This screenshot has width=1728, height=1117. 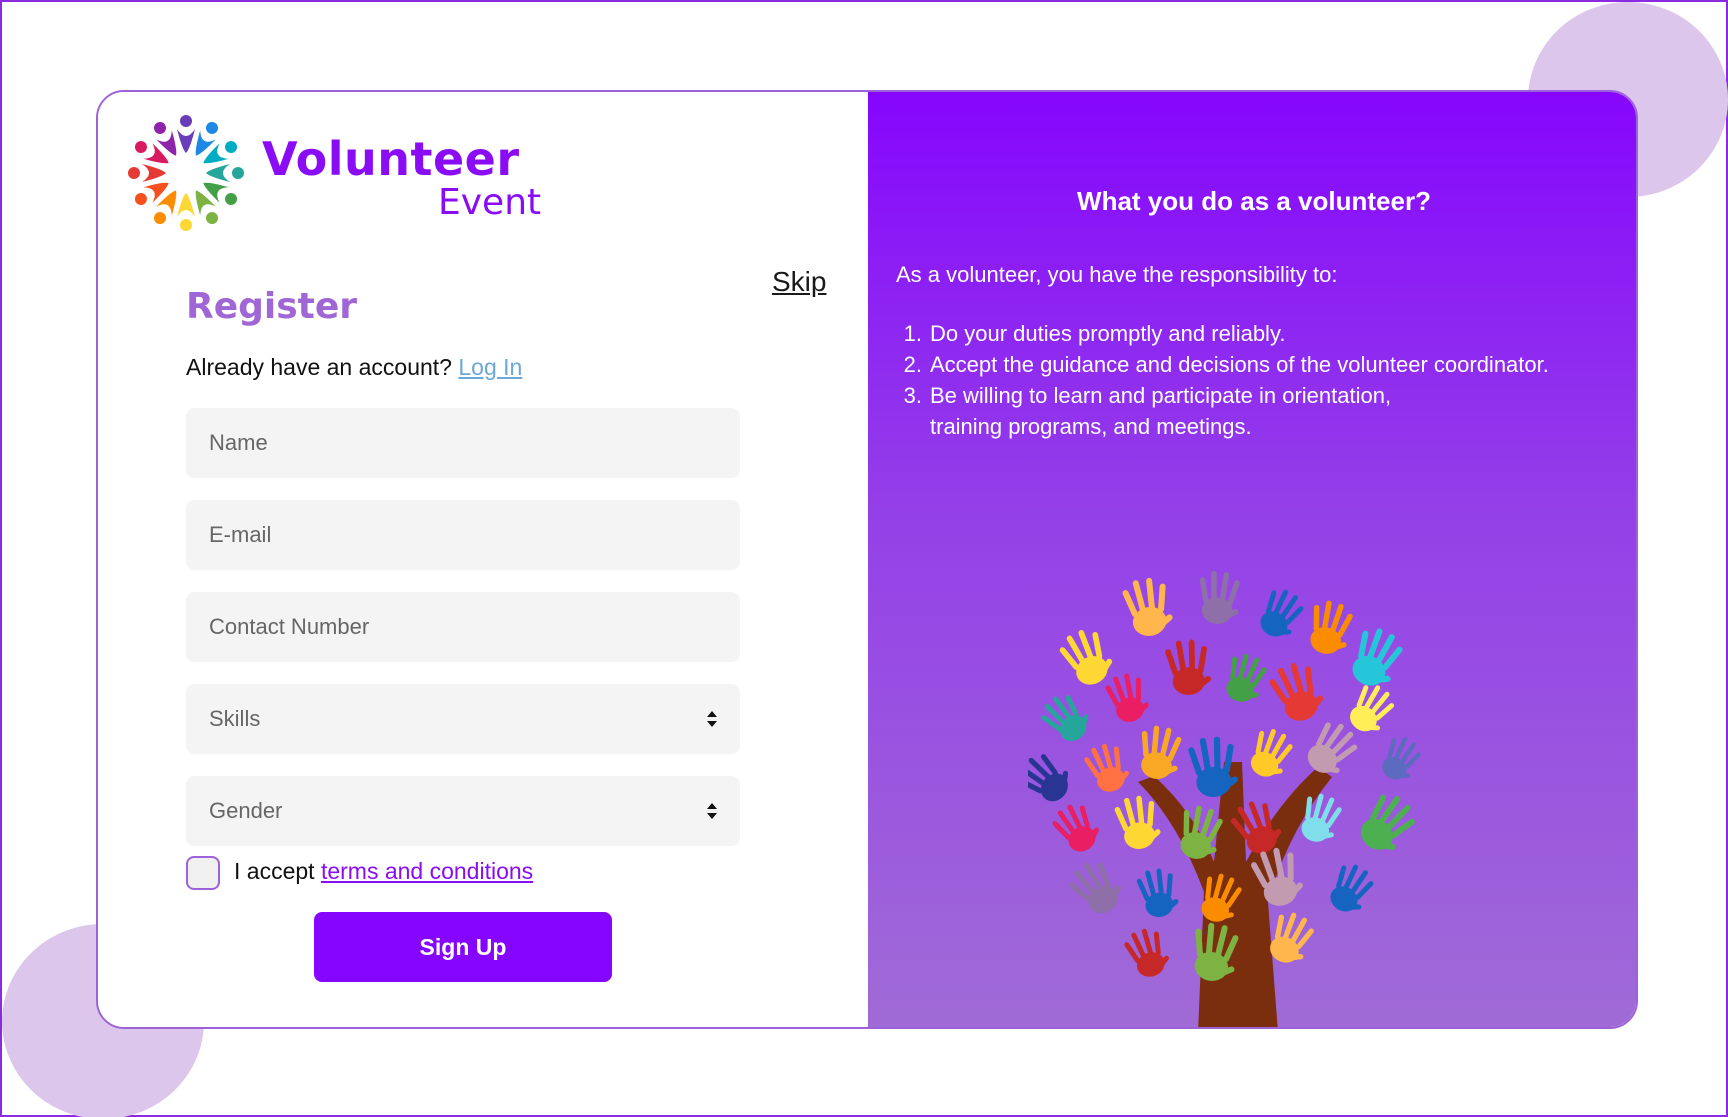 I want to click on skills-placeholder: Skills, so click(x=235, y=718).